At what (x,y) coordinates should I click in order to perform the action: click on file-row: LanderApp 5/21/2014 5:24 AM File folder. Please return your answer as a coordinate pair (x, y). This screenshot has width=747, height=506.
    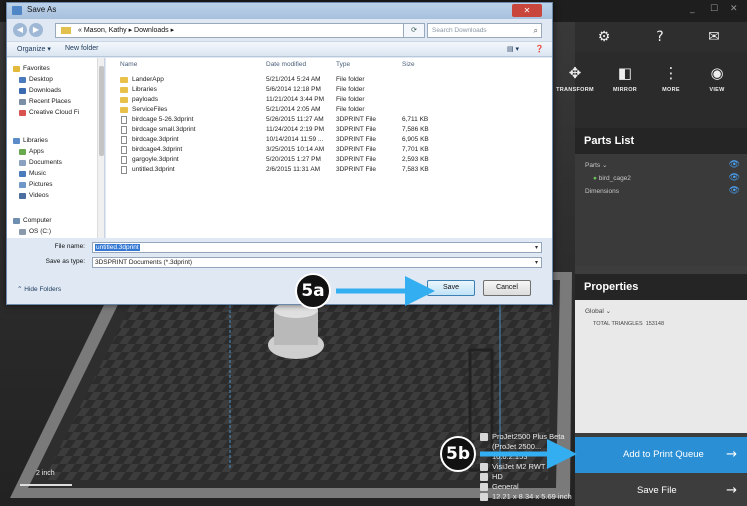
    Looking at the image, I should click on (329, 80).